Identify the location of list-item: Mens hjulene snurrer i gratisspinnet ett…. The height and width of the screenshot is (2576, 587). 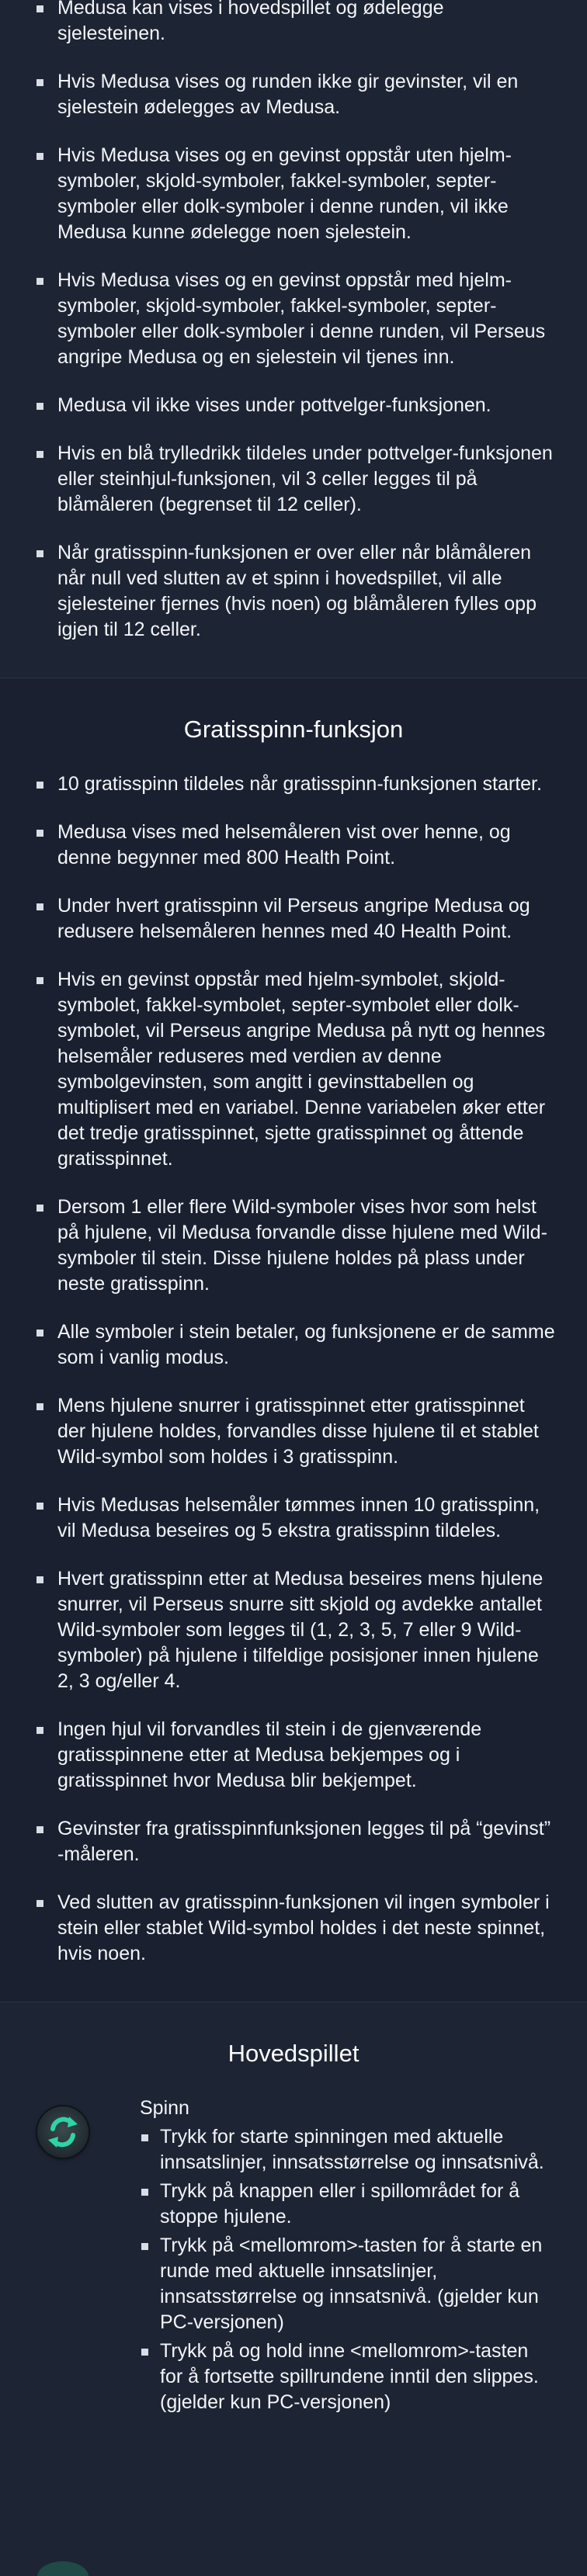
(295, 1431).